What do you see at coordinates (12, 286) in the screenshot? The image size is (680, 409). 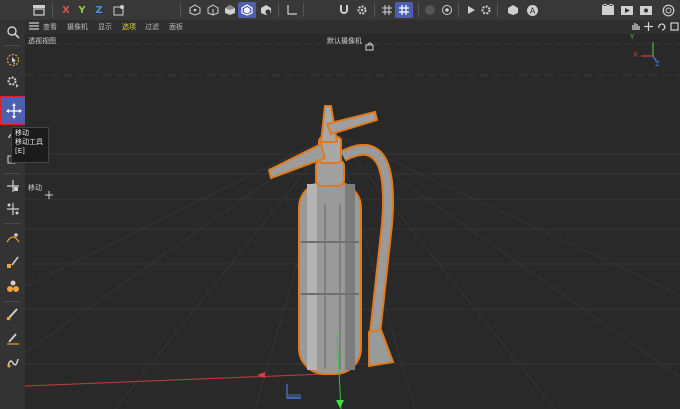 I see `spline-arc-icon` at bounding box center [12, 286].